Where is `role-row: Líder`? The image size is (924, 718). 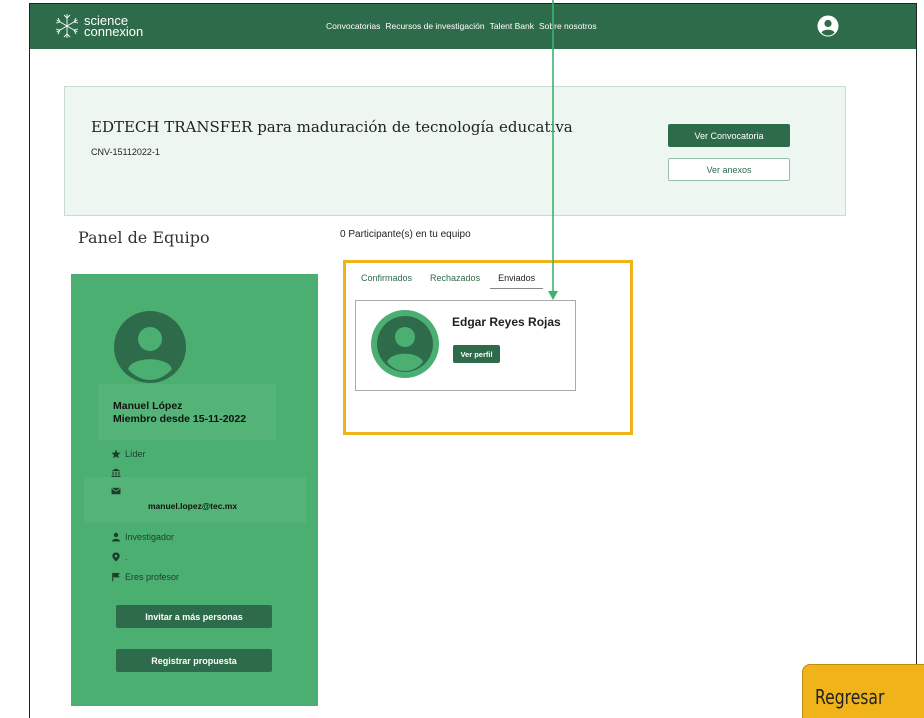 role-row: Líder is located at coordinates (128, 454).